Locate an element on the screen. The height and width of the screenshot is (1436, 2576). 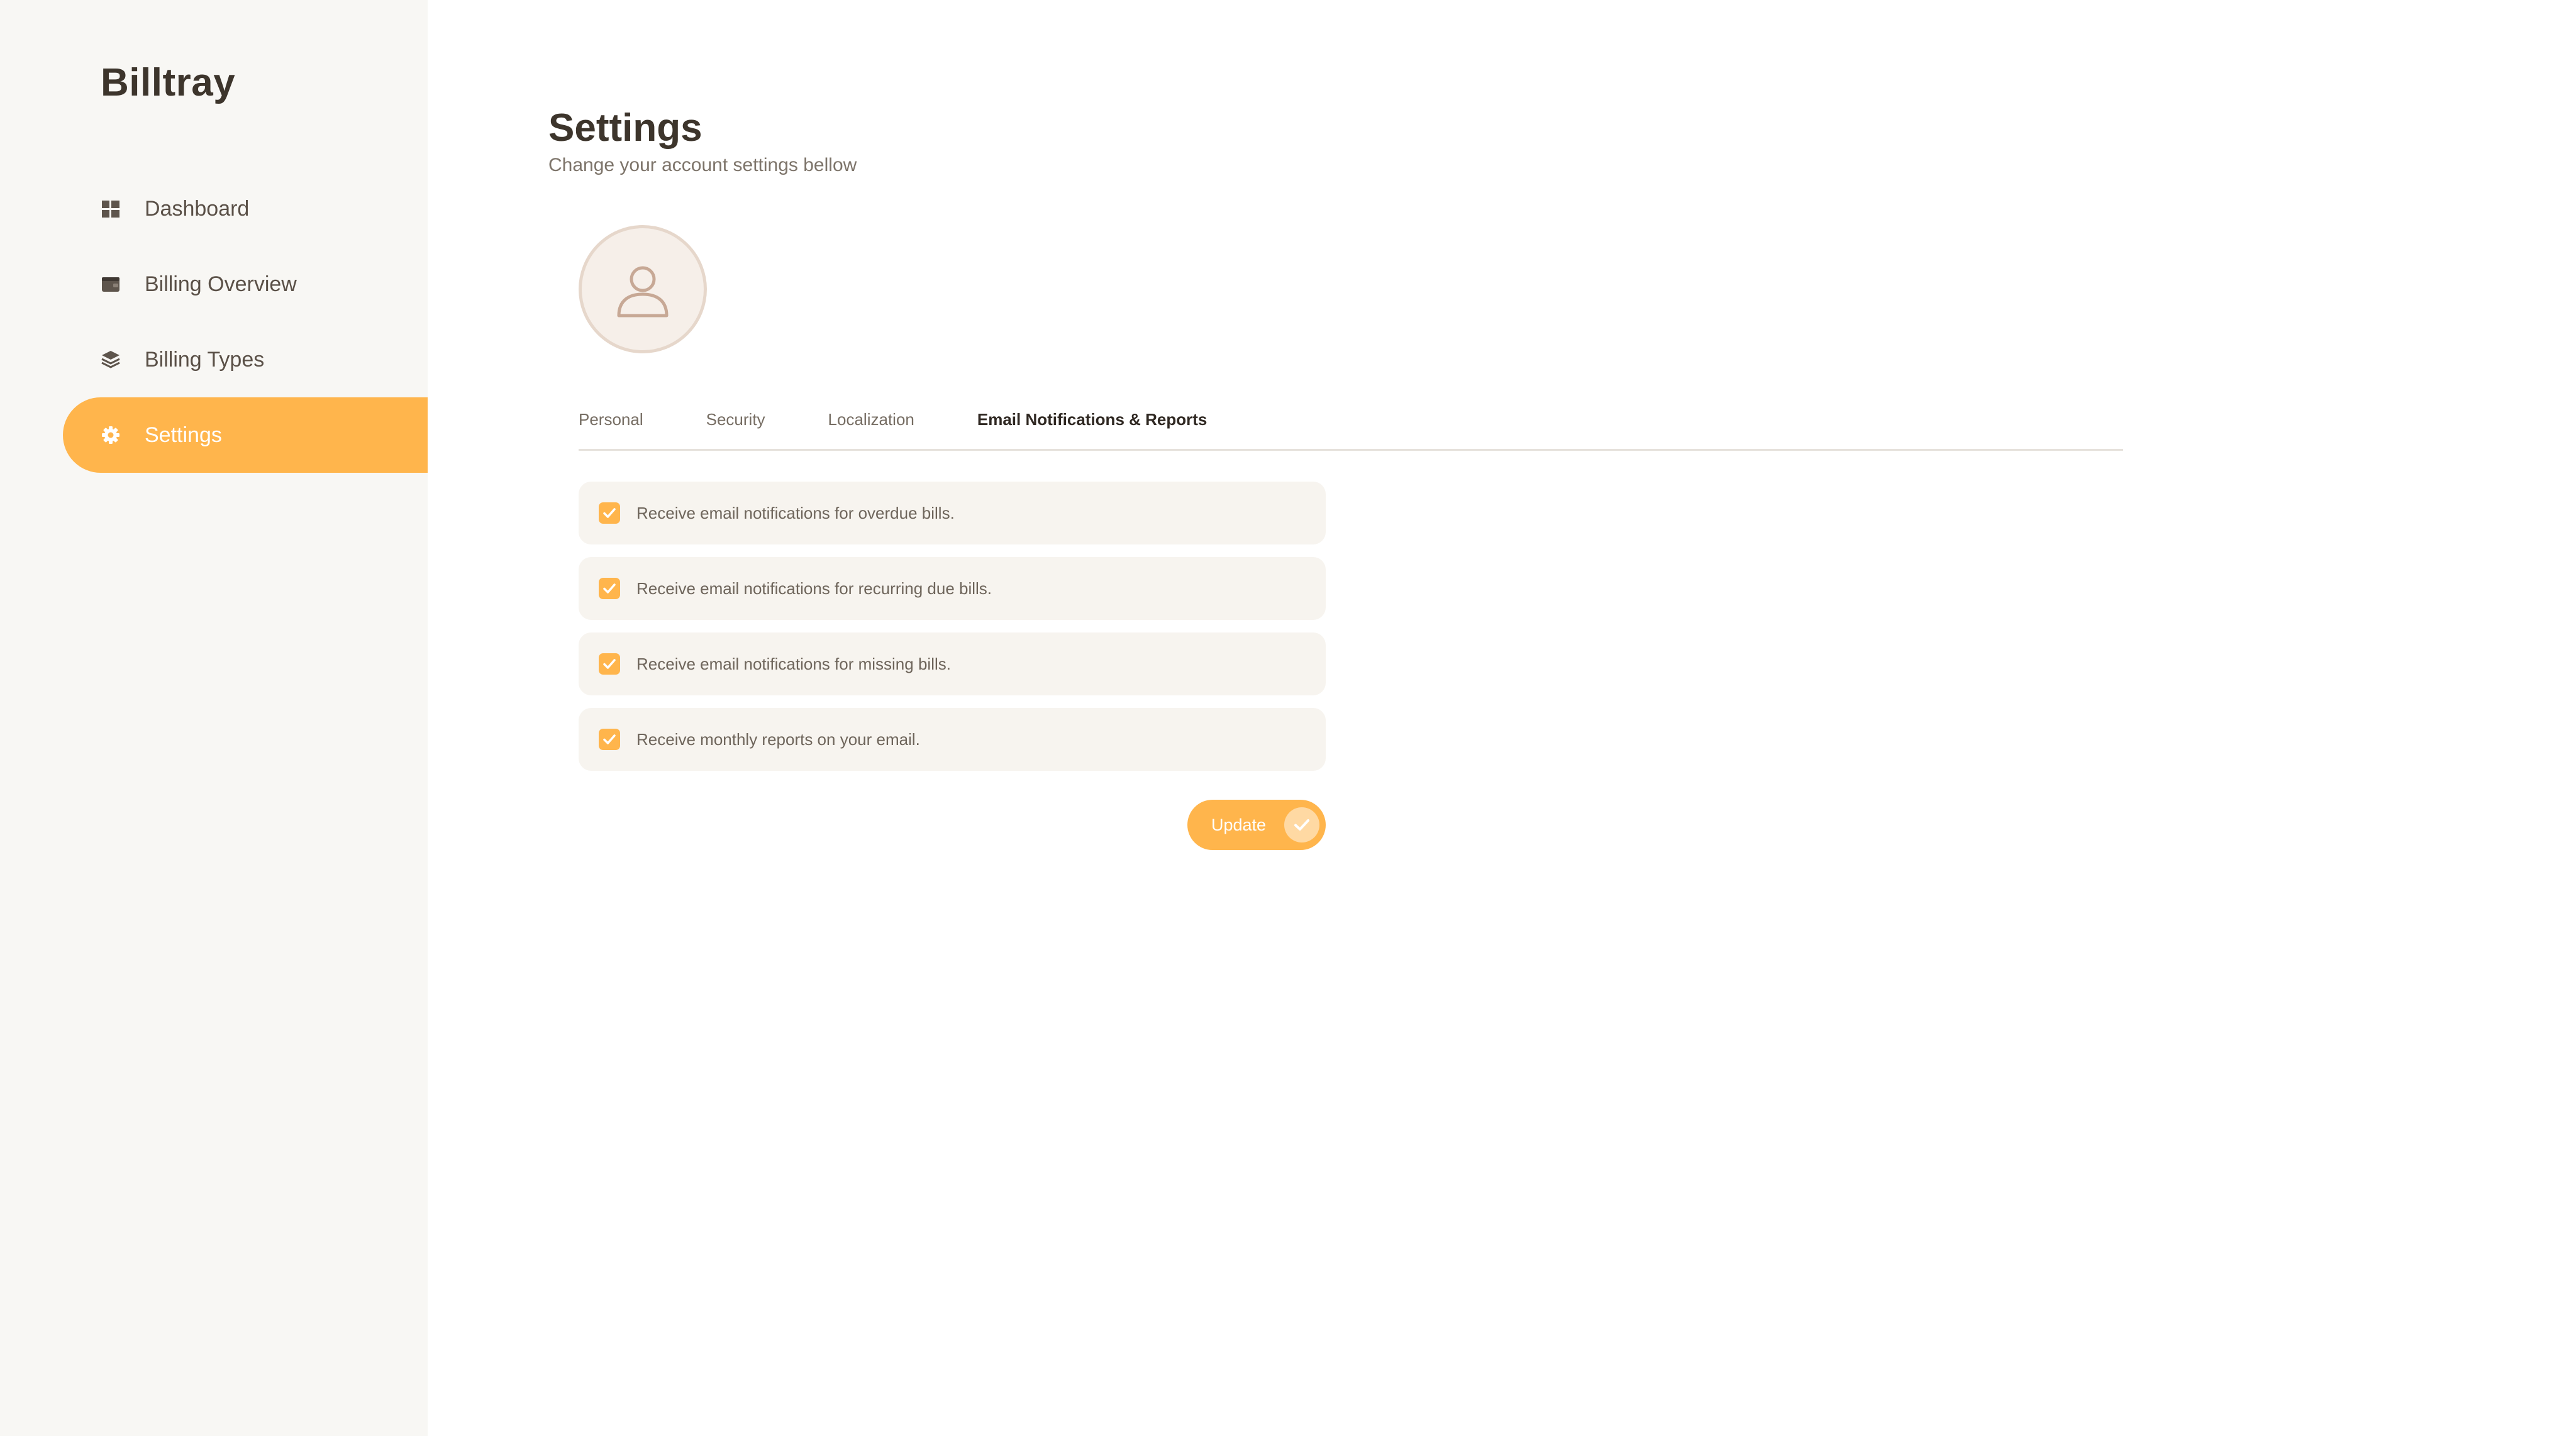
checkbox-overdue-bills is located at coordinates (609, 513).